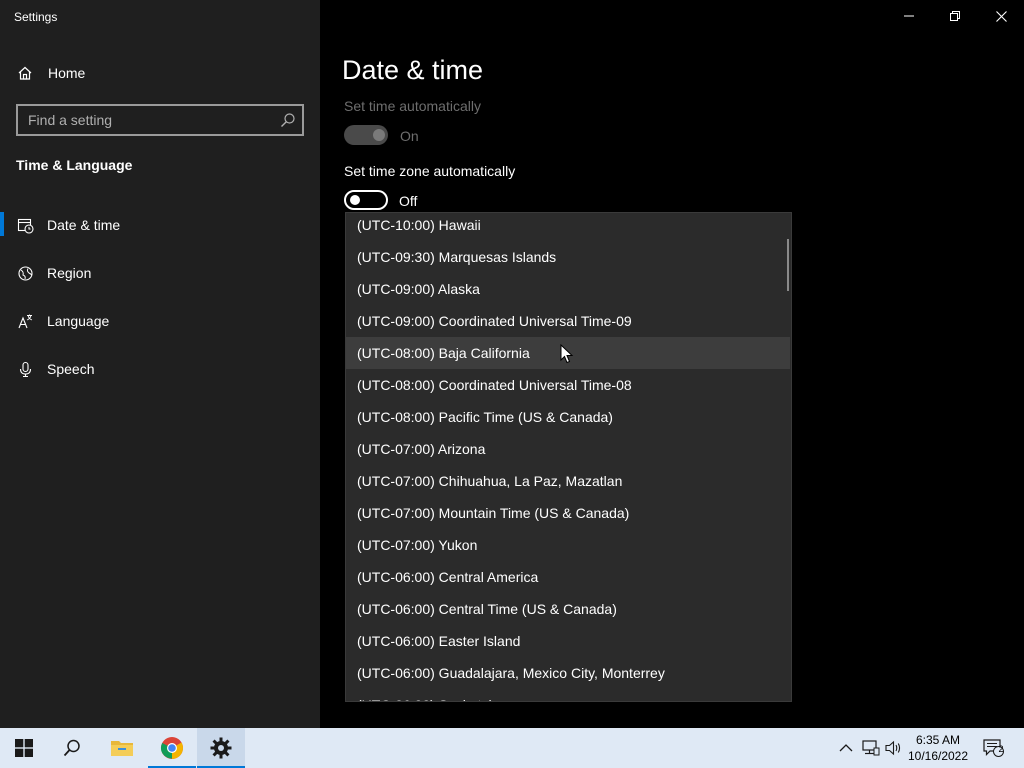 The width and height of the screenshot is (1024, 768). What do you see at coordinates (160, 73) in the screenshot?
I see `sidebar-item-home: Home` at bounding box center [160, 73].